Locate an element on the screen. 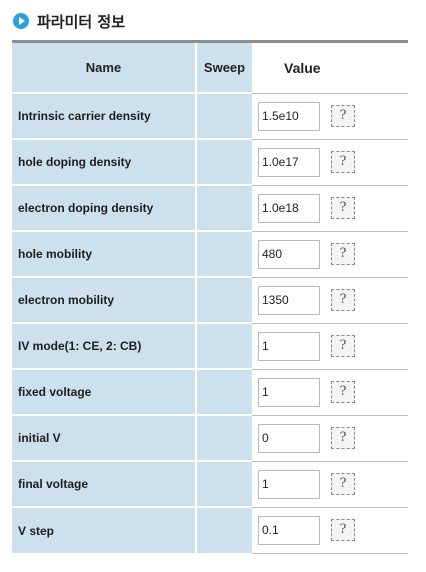 The image size is (426, 572). column-header-sweep: Sweep is located at coordinates (224, 68).